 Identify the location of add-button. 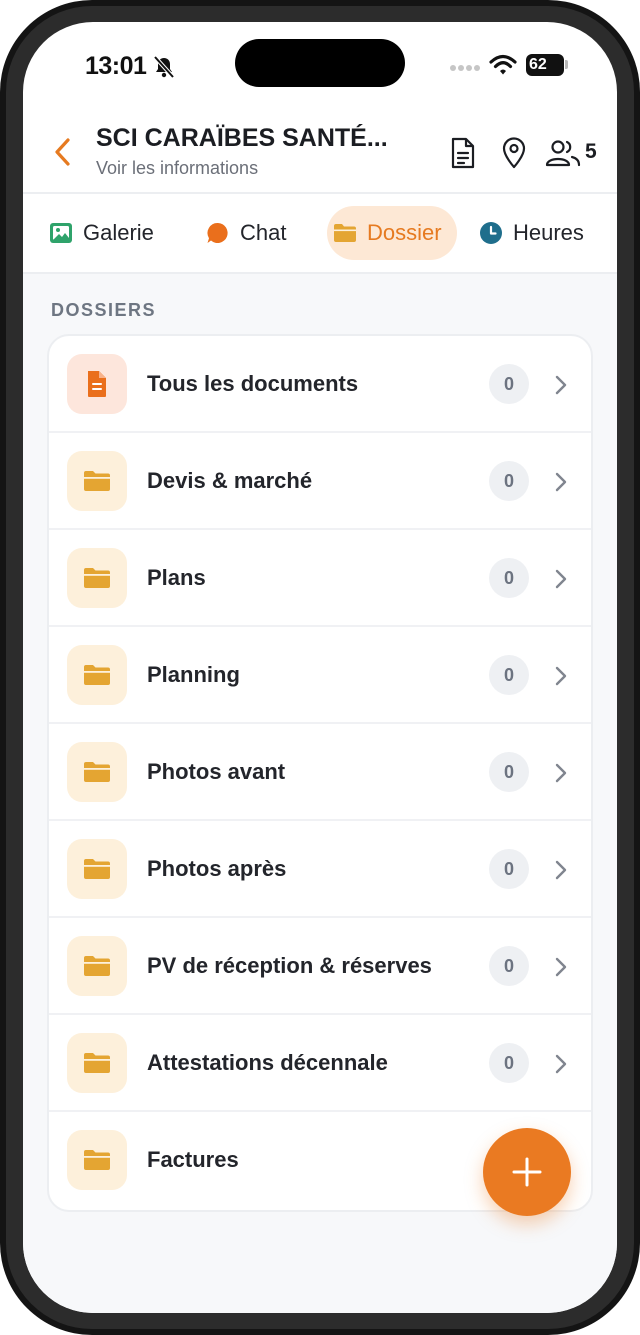
(527, 1172).